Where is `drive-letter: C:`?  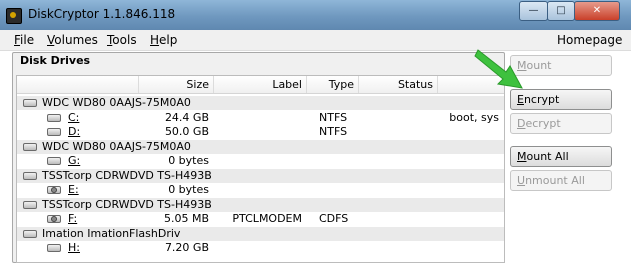
drive-letter: C: is located at coordinates (74, 117).